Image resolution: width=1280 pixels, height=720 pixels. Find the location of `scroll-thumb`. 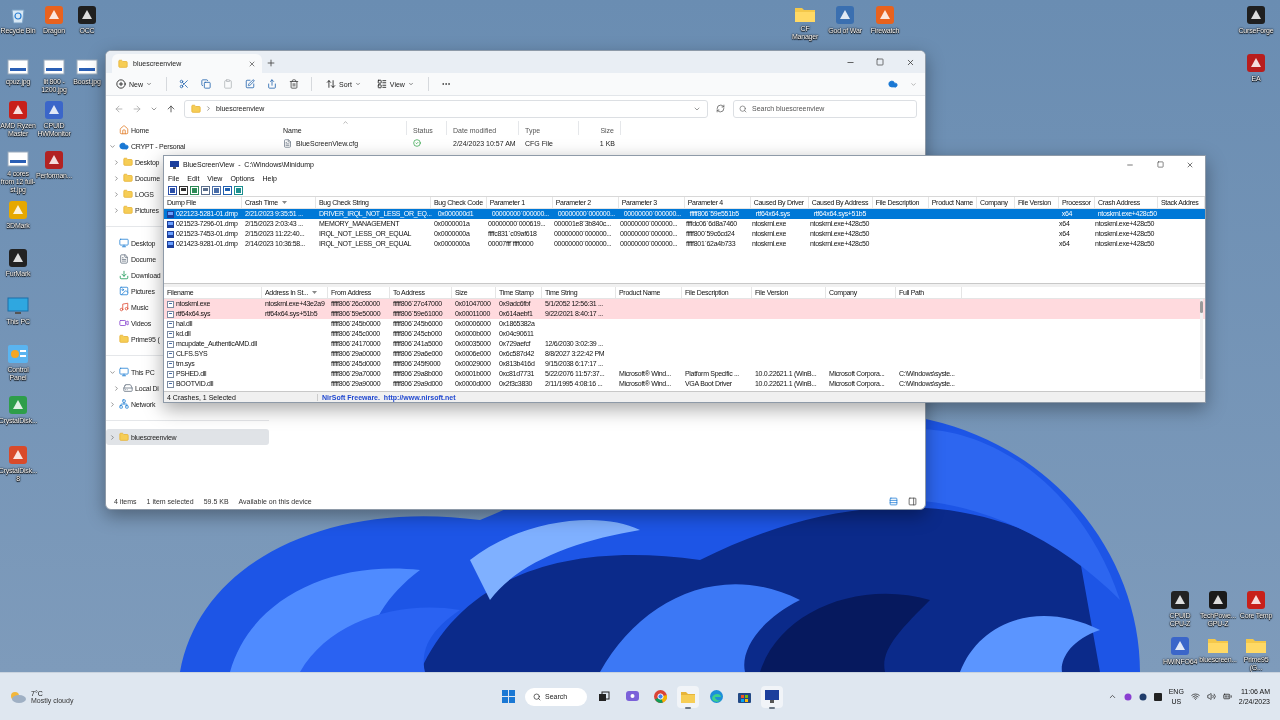

scroll-thumb is located at coordinates (1201, 307).